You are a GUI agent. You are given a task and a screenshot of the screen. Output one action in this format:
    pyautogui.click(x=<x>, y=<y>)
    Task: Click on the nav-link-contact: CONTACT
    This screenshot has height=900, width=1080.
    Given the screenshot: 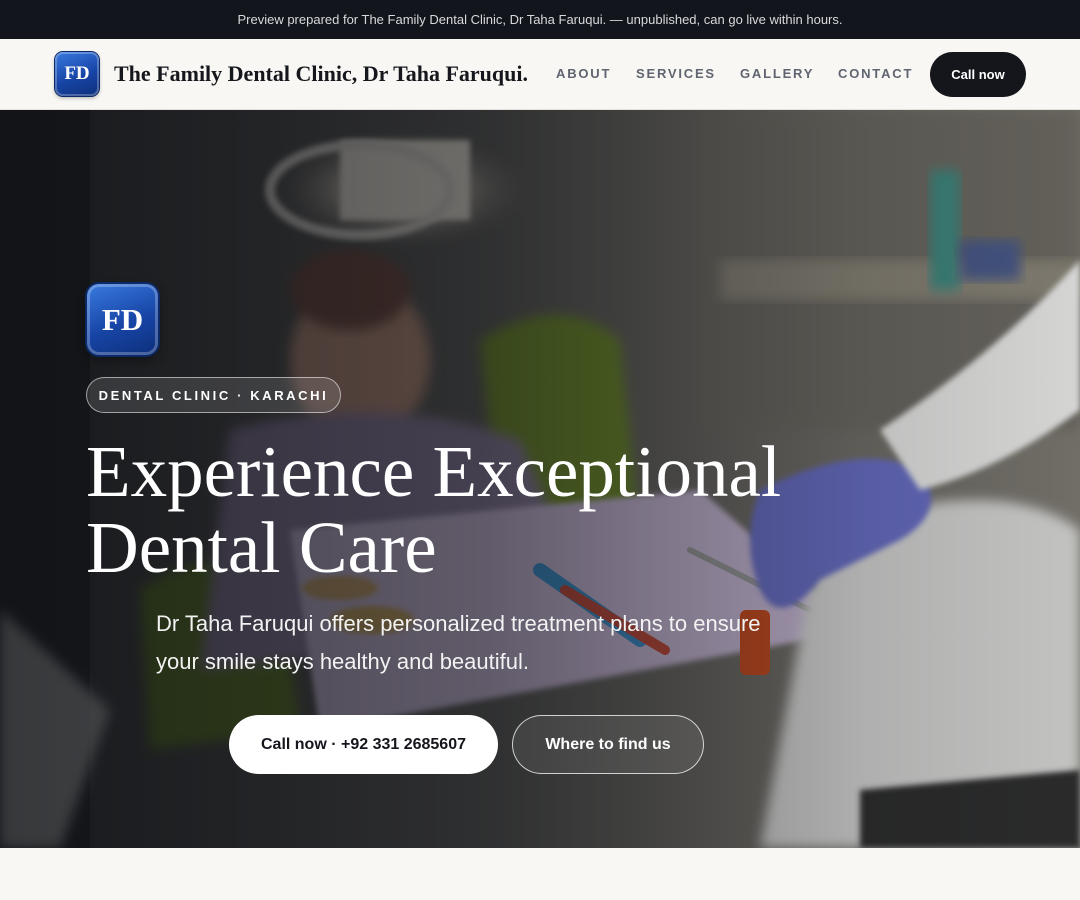 What is the action you would take?
    pyautogui.click(x=875, y=73)
    